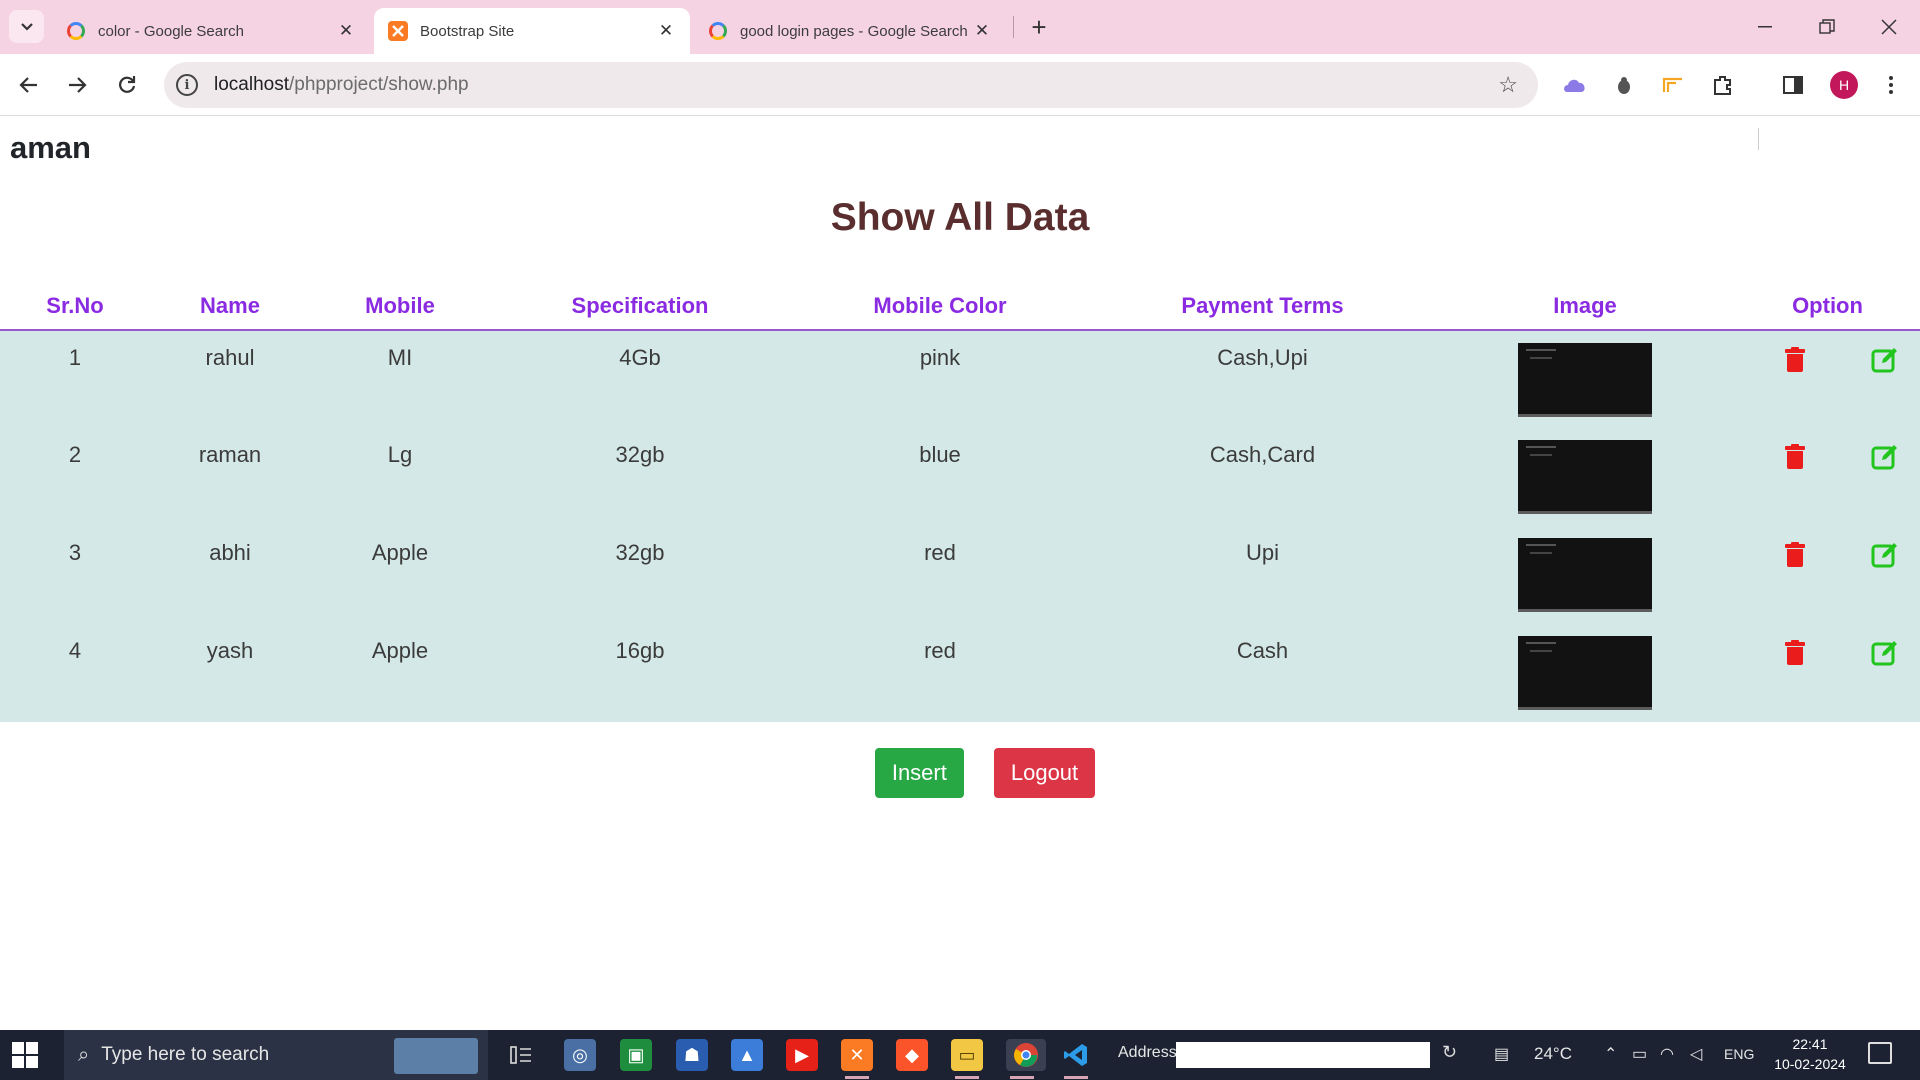 The width and height of the screenshot is (1920, 1080). I want to click on tab-title: color - Google Search, so click(171, 31).